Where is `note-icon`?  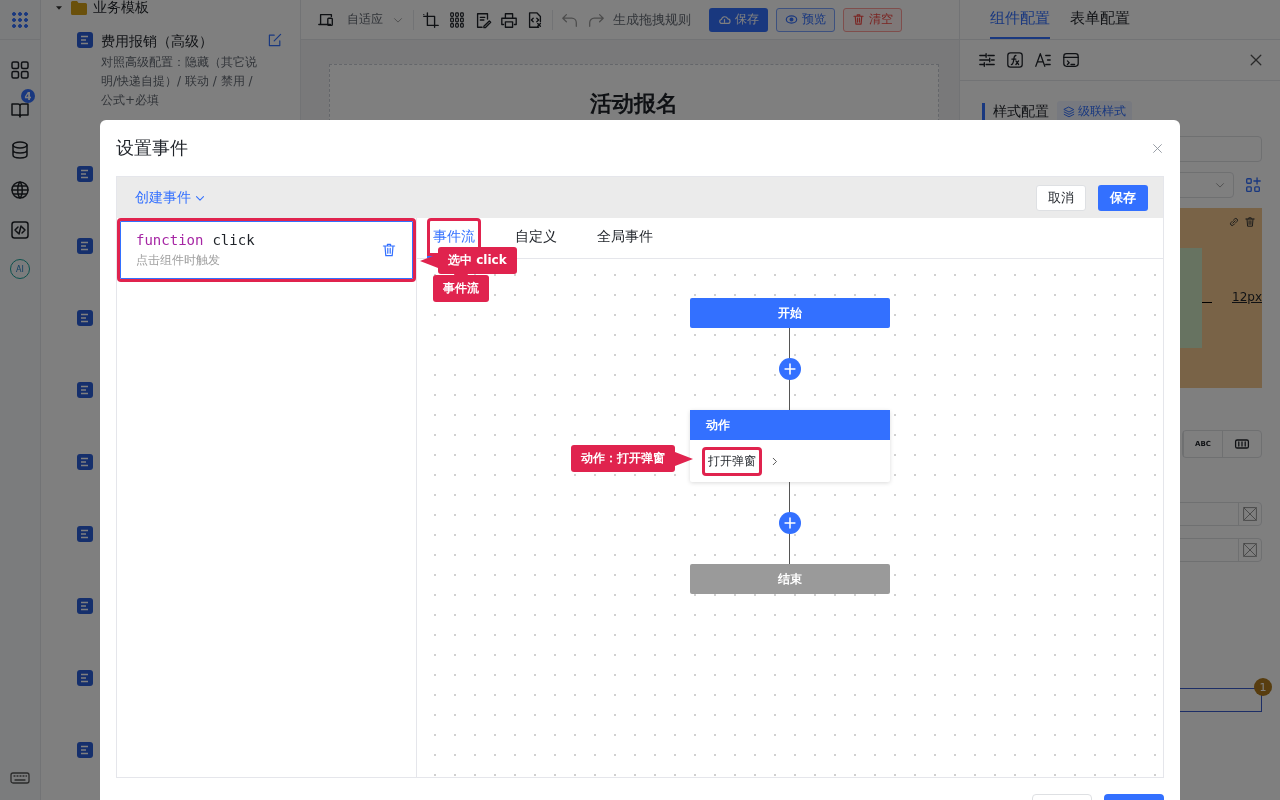 note-icon is located at coordinates (483, 19).